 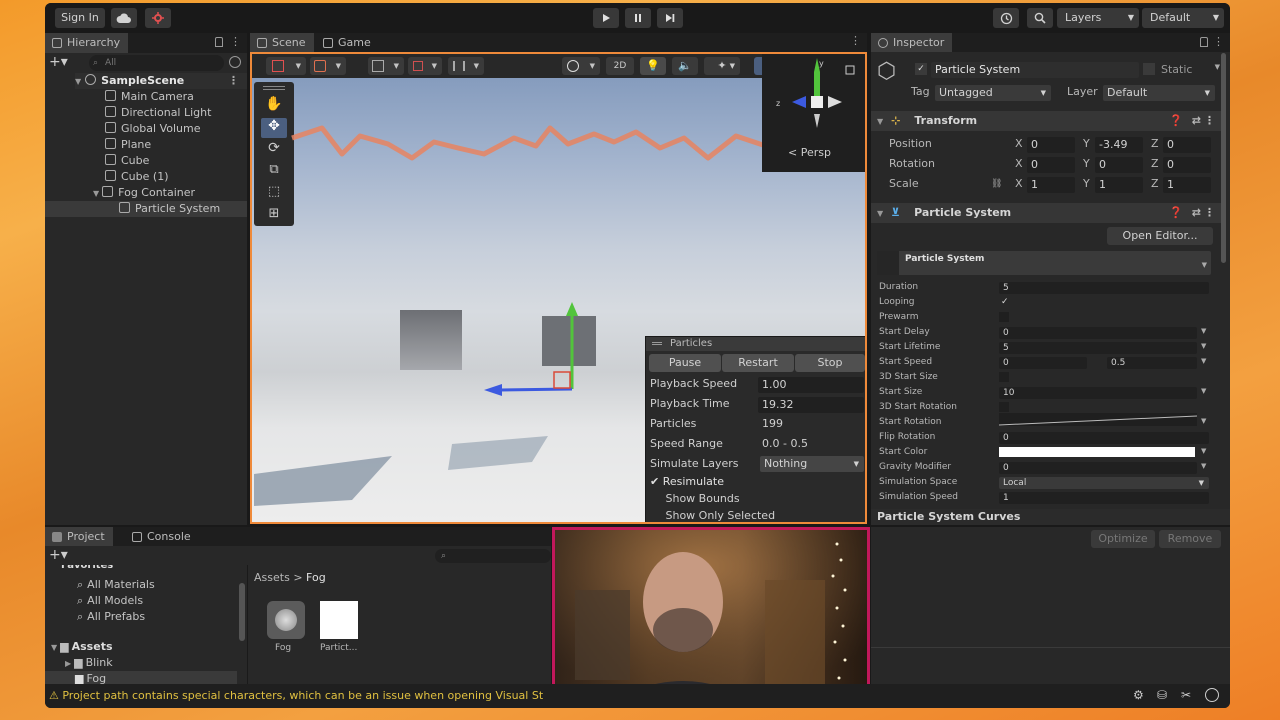 What do you see at coordinates (272, 577) in the screenshot?
I see `breadcrumb-assets: Assets` at bounding box center [272, 577].